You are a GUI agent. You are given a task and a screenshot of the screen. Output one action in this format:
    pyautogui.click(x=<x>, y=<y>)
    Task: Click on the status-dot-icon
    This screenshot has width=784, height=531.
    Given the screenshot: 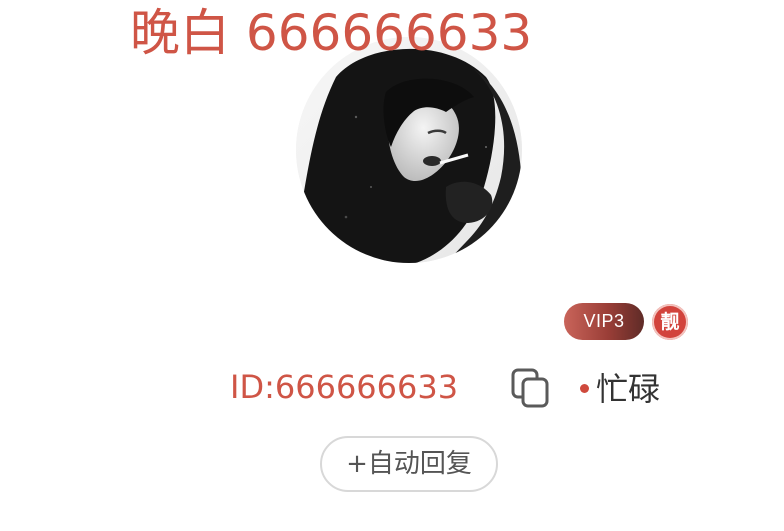 What is the action you would take?
    pyautogui.click(x=584, y=388)
    